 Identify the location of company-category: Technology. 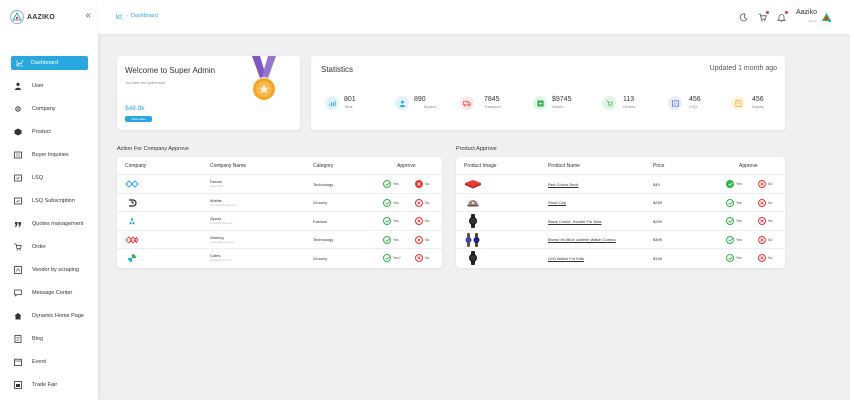
(323, 240).